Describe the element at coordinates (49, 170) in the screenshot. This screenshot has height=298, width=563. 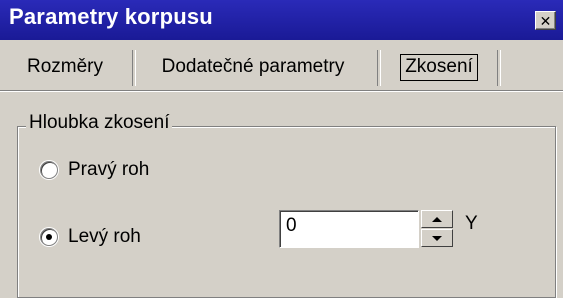
I see `radio-button-icon` at that location.